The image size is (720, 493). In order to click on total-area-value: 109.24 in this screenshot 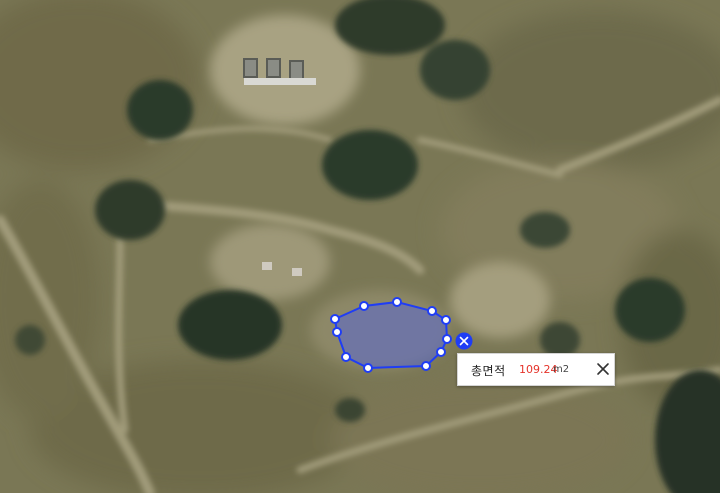, I will do `click(538, 369)`.